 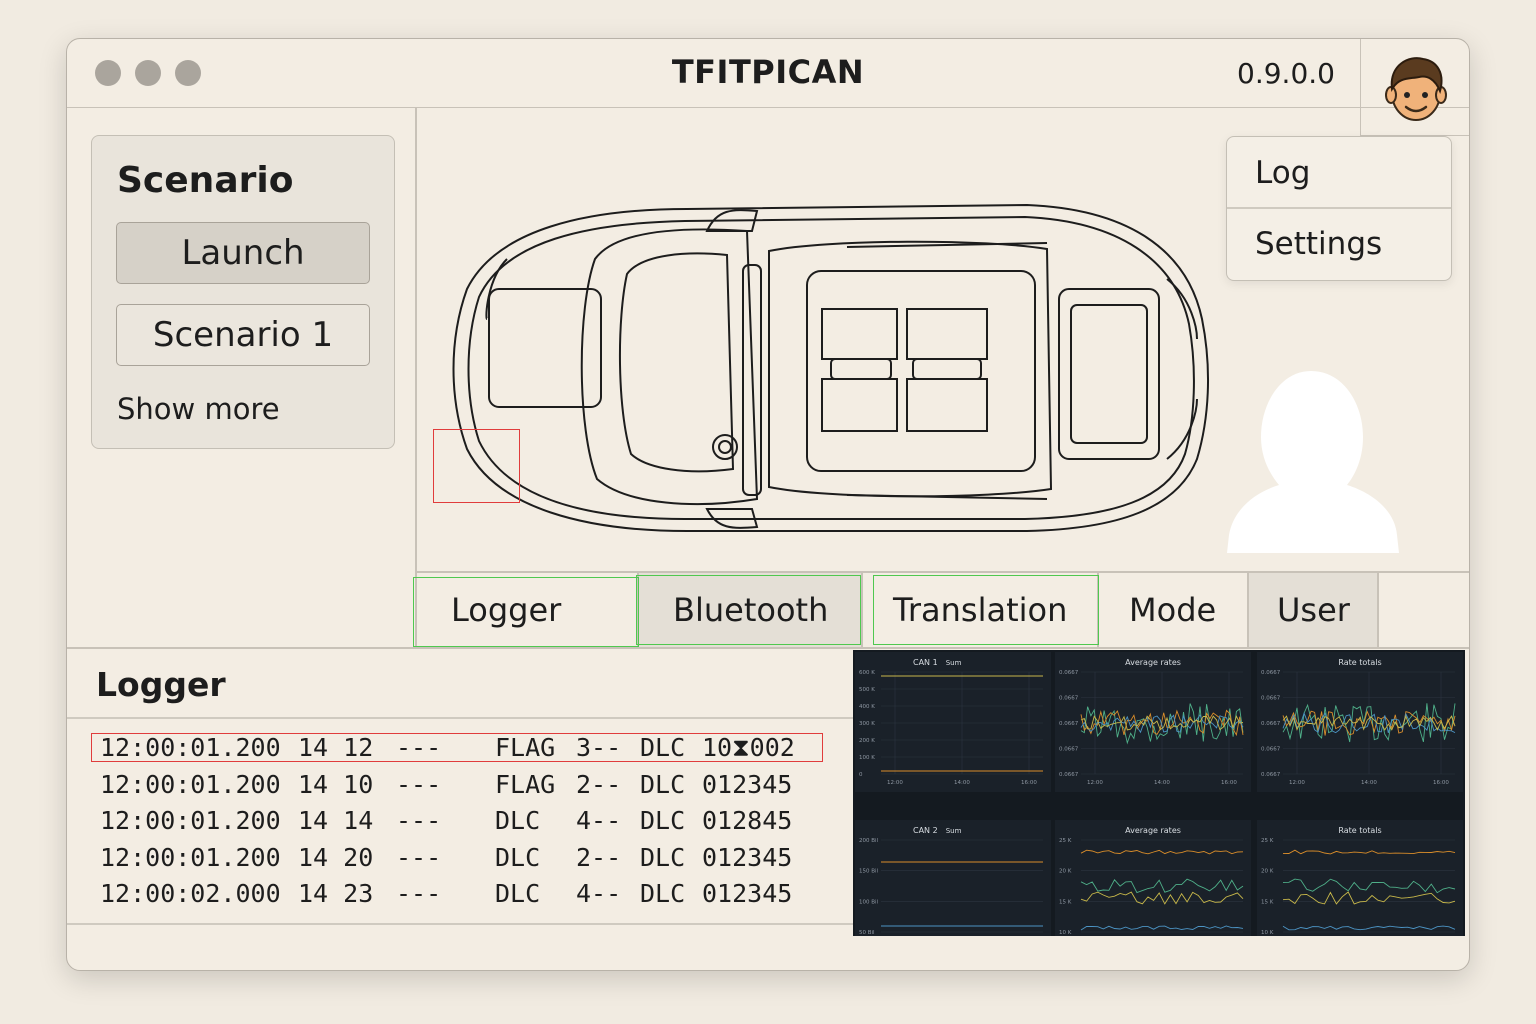 What do you see at coordinates (243, 335) in the screenshot?
I see `scenario-1-button: Scenario 1` at bounding box center [243, 335].